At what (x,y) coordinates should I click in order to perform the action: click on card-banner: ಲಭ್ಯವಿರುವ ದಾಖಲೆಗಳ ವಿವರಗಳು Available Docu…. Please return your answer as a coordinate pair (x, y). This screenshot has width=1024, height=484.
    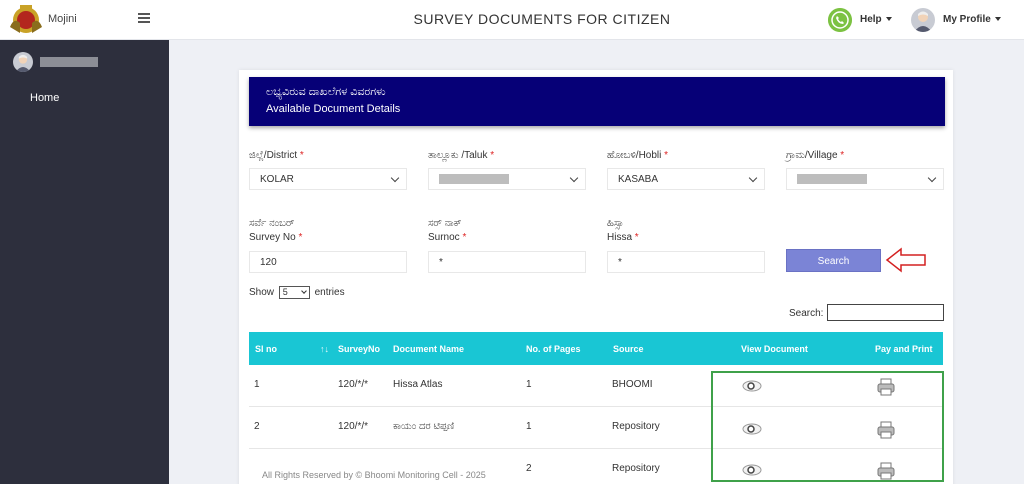
    Looking at the image, I should click on (597, 101).